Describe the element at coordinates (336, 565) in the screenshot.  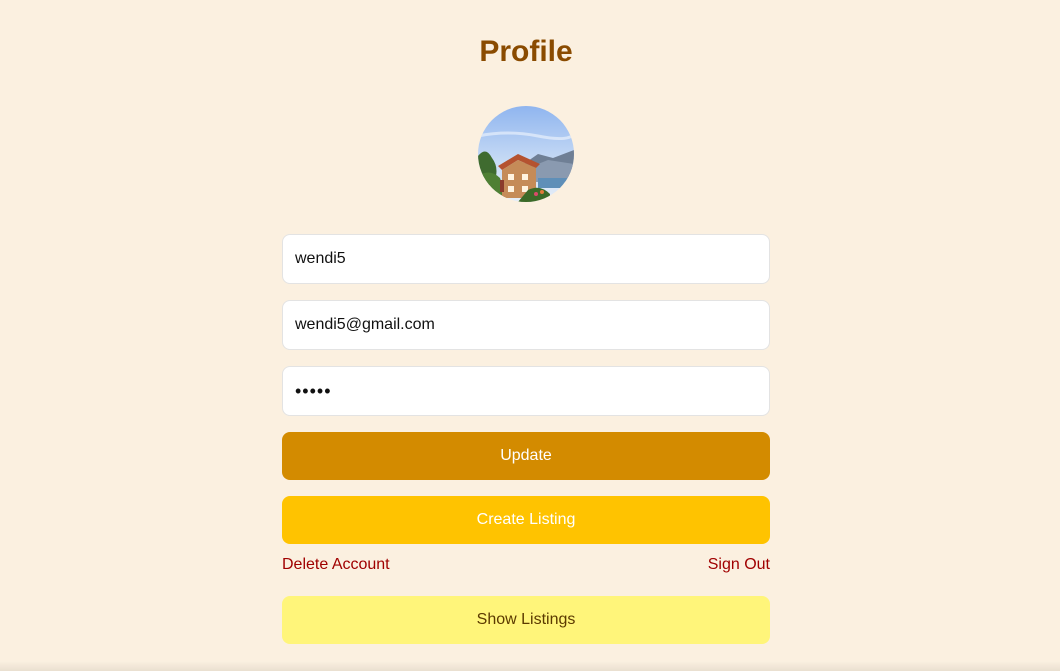
I see `delete-account-link: Delete Account` at that location.